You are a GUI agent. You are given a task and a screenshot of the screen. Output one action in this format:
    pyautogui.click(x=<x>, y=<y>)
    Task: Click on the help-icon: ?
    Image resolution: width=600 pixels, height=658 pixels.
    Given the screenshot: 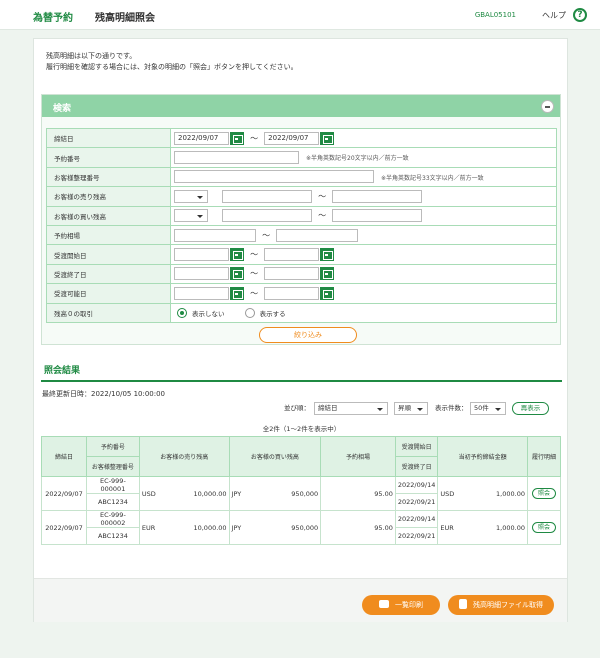 What is the action you would take?
    pyautogui.click(x=580, y=15)
    